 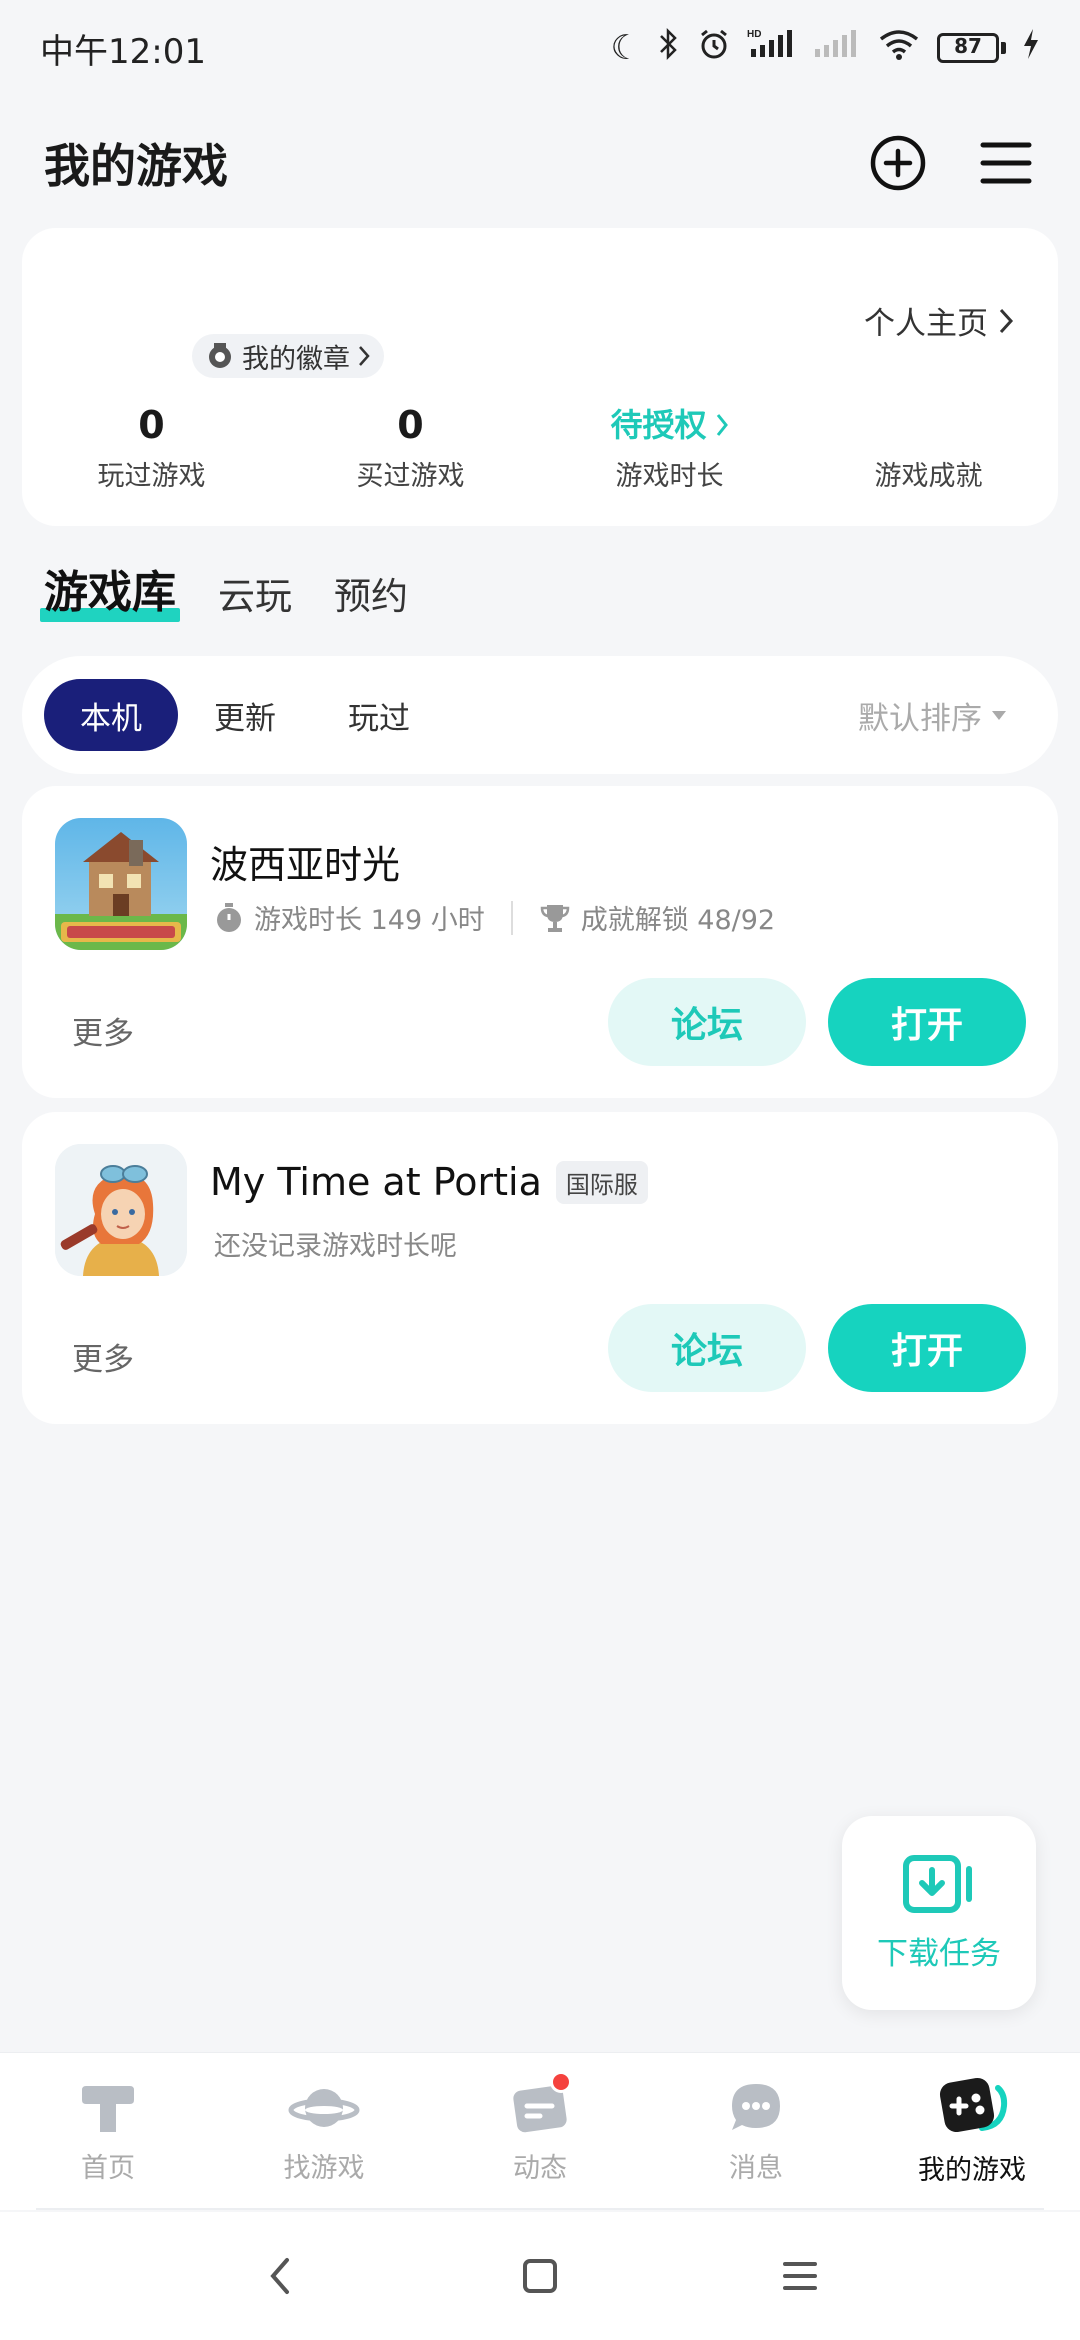 I want to click on moon-icon: ☾, so click(x=625, y=48).